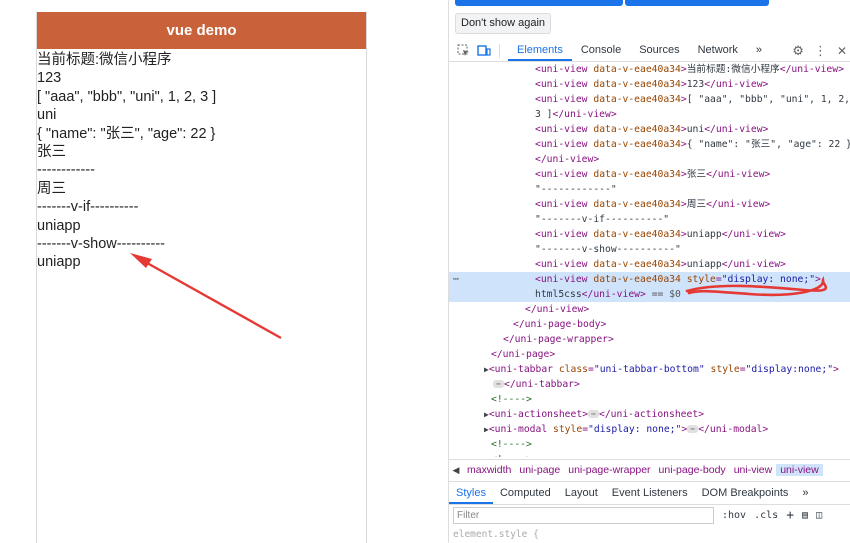  I want to click on tree-row: <uni-view data-v-eae40a34>张三</uni-view>, so click(649, 174).